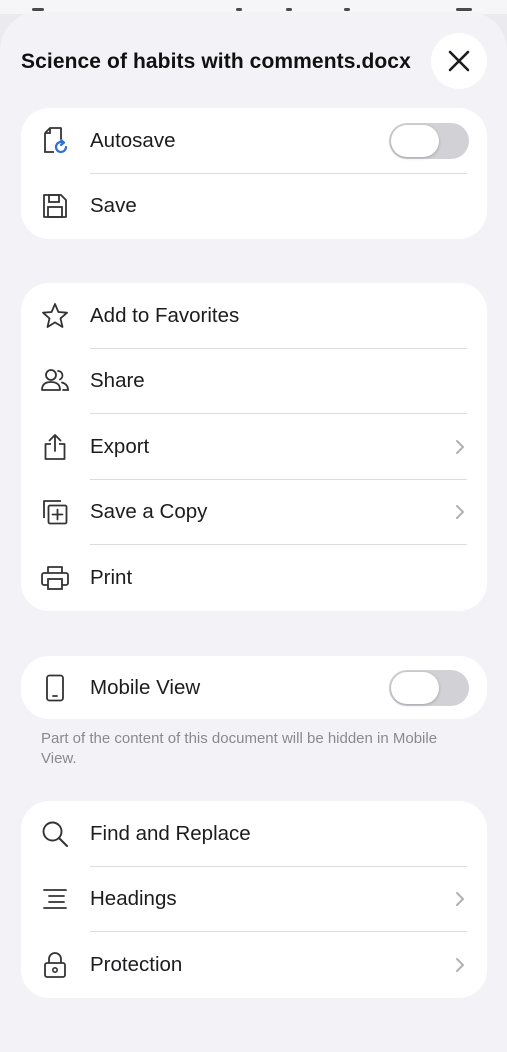 The width and height of the screenshot is (507, 1052). Describe the element at coordinates (133, 140) in the screenshot. I see `autosave-label: Autosave` at that location.